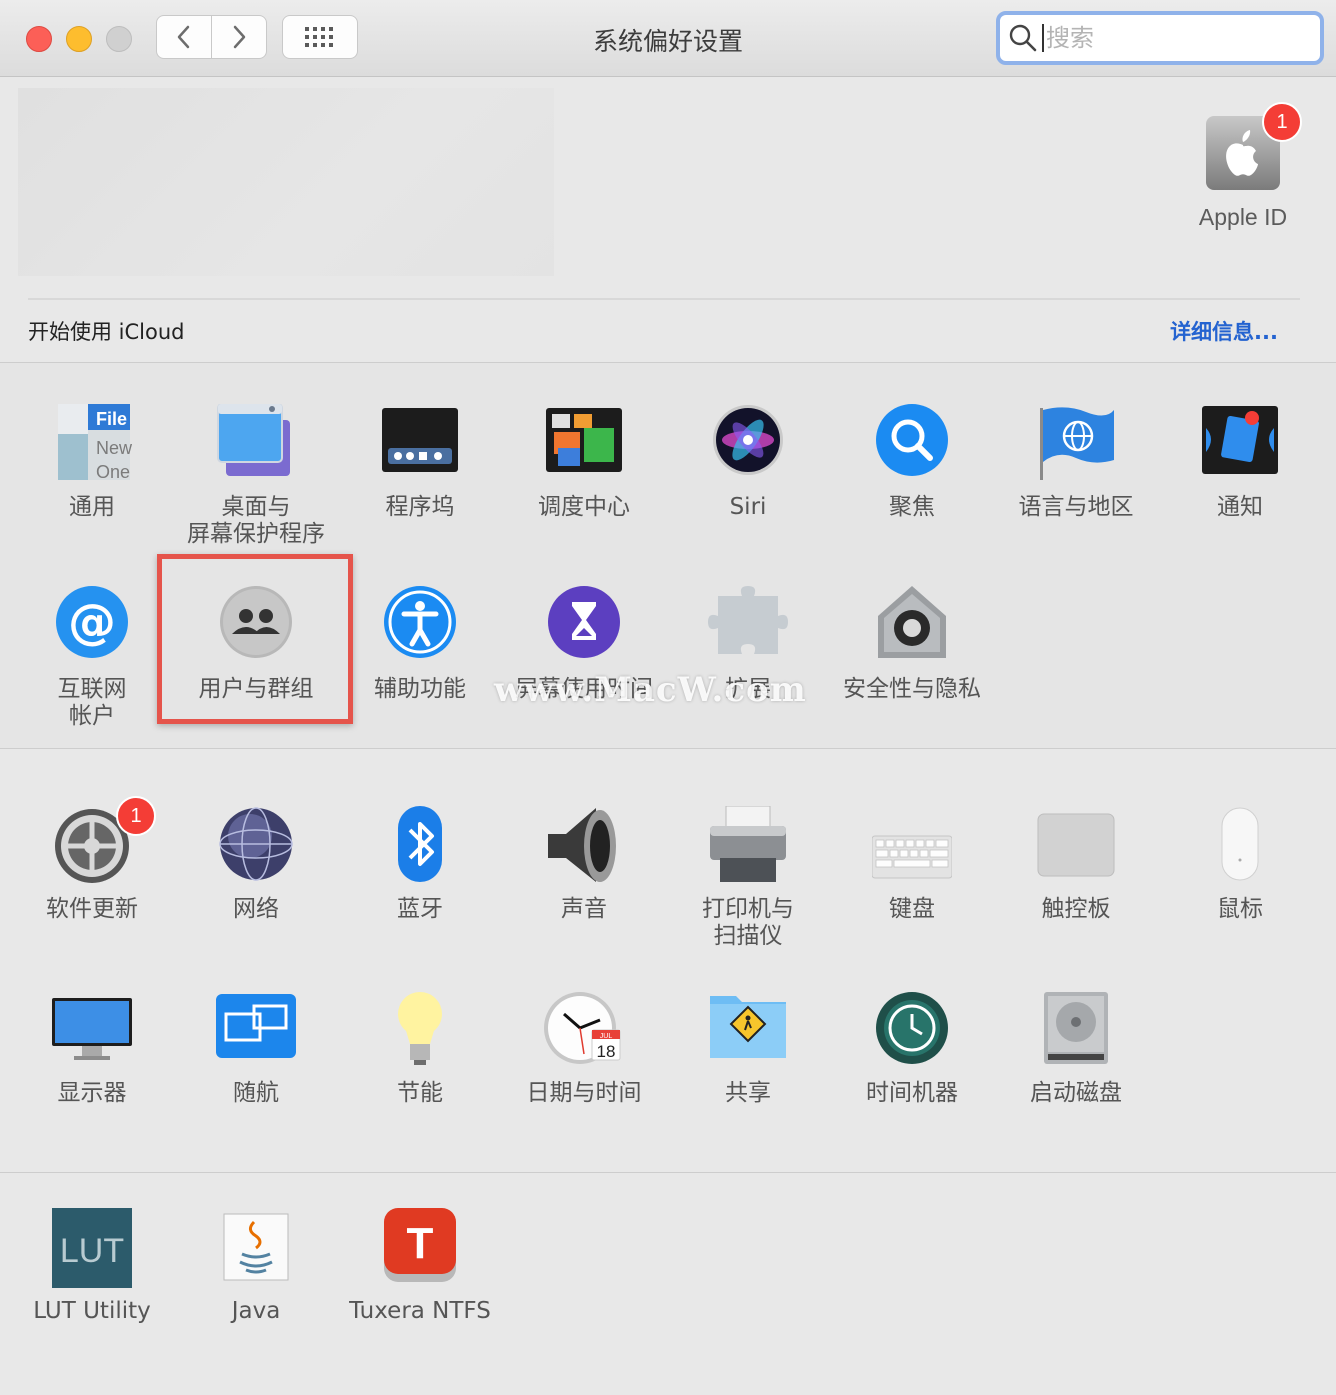  Describe the element at coordinates (92, 1248) in the screenshot. I see `lut-utility-icon: LUT` at that location.